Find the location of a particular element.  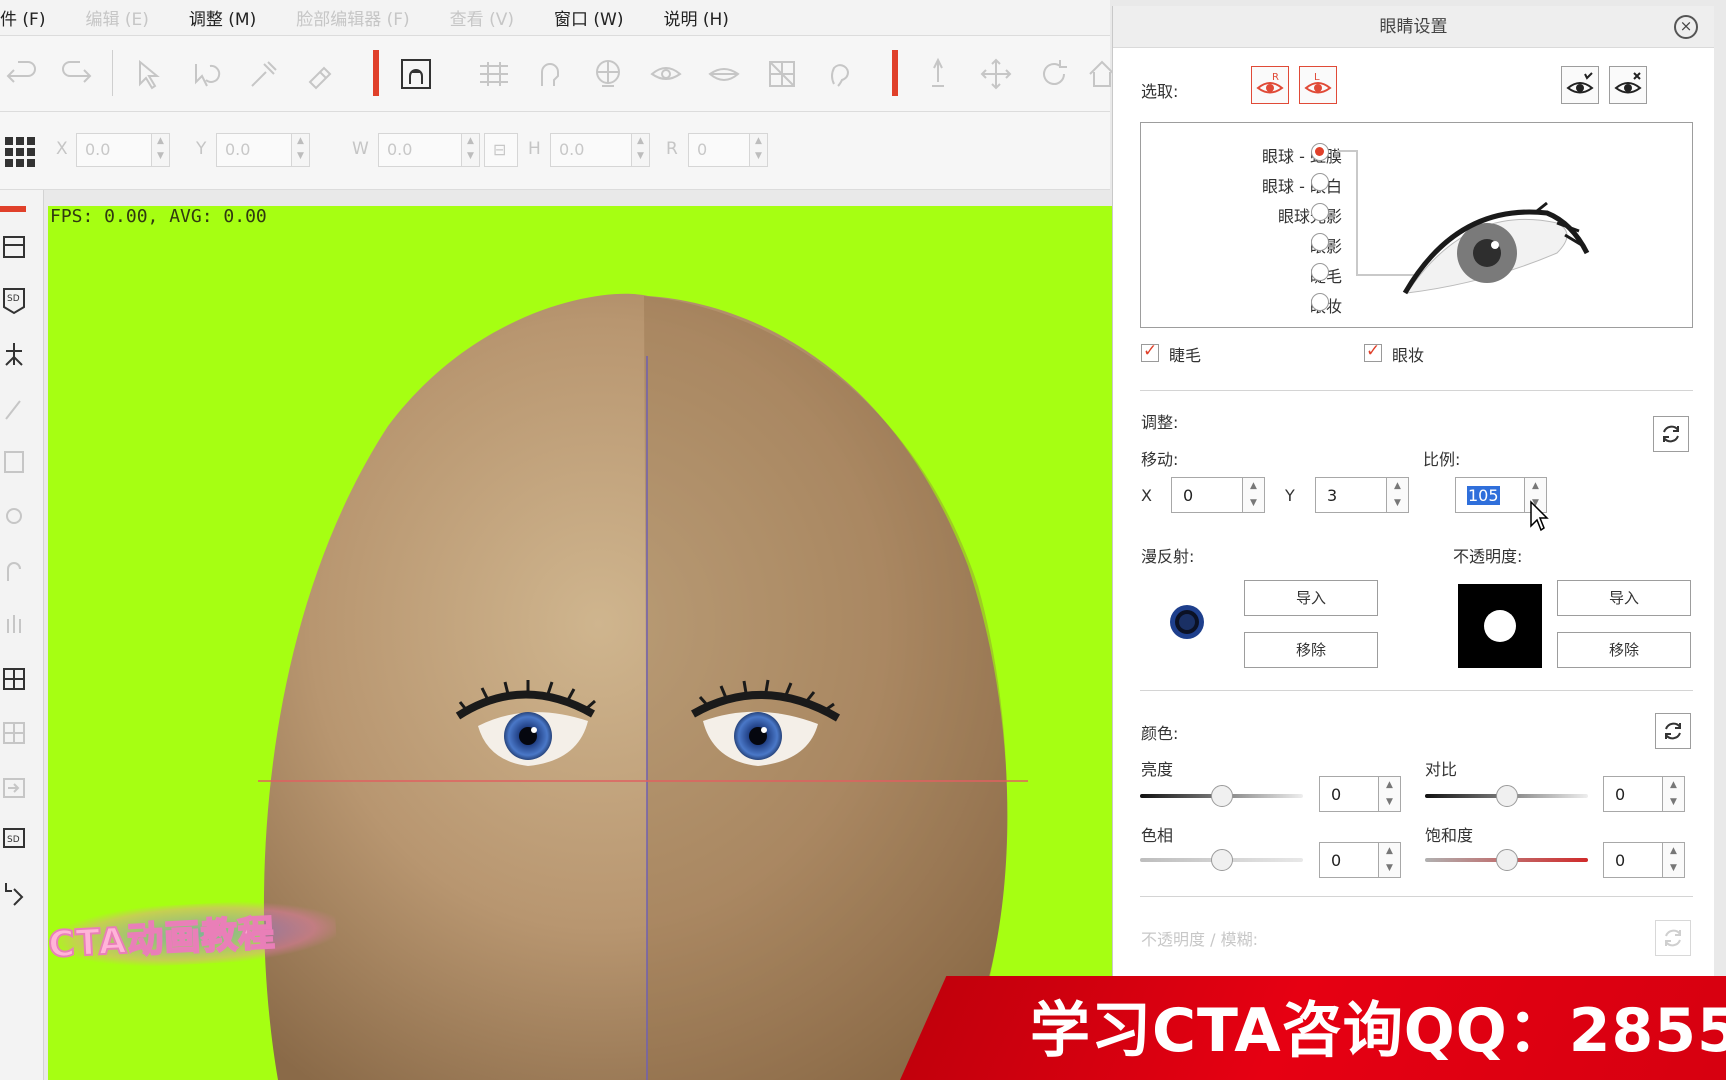

y-stepper: ▲ ▼ is located at coordinates (301, 150).